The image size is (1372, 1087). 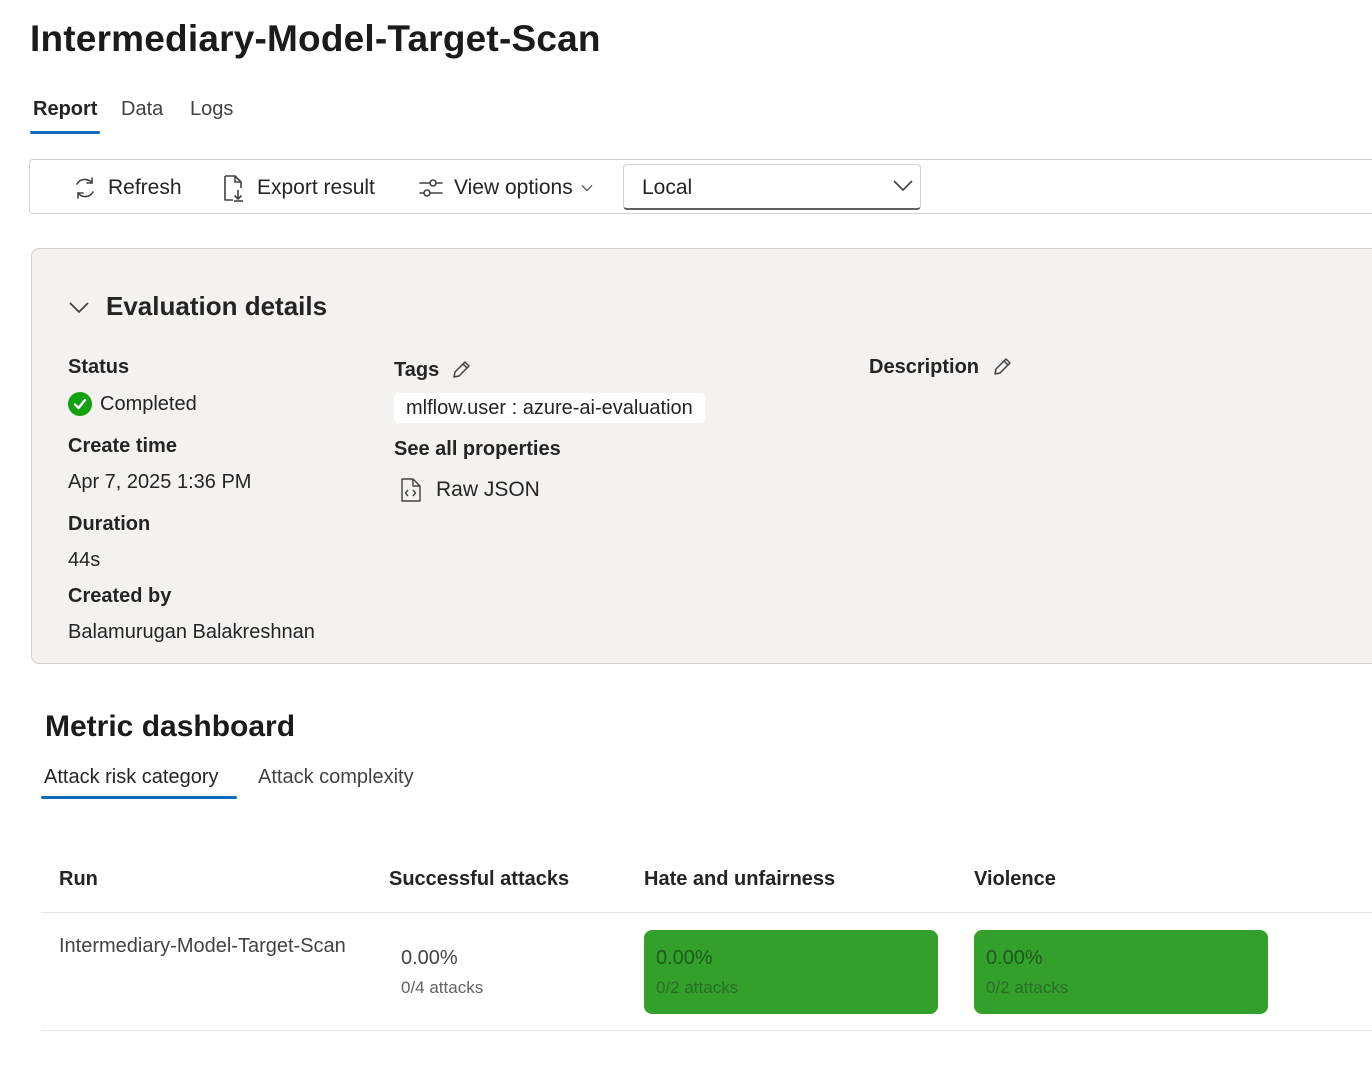 What do you see at coordinates (191, 632) in the screenshot?
I see `created-by-value: Balamurugan Balakreshnan` at bounding box center [191, 632].